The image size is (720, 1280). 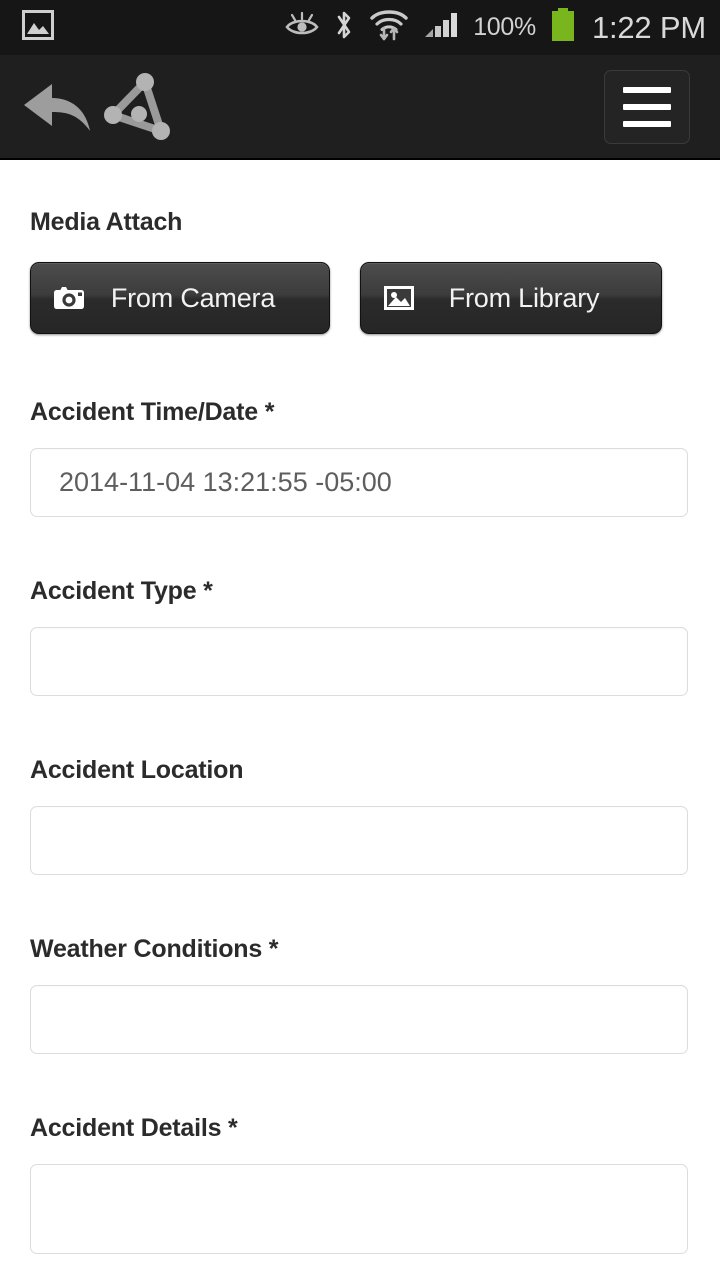 I want to click on accident-time-date-label: Accident Time/Date *, so click(x=152, y=412).